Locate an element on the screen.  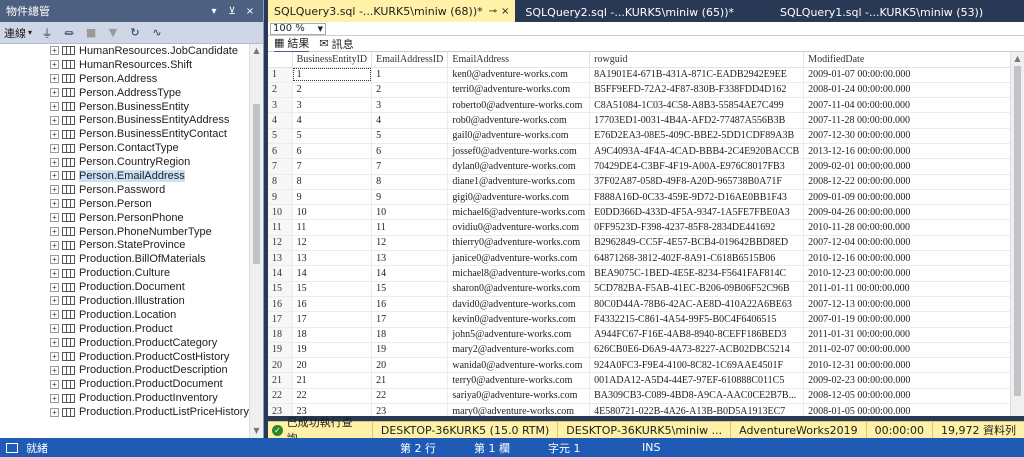
table-cell: 6 is located at coordinates (332, 151).